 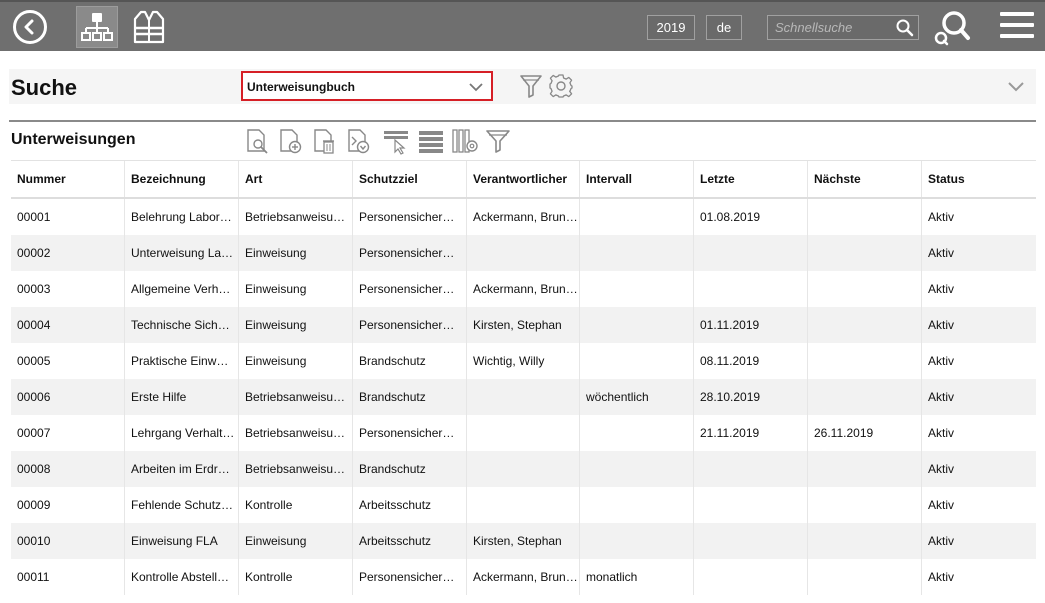 What do you see at coordinates (637, 397) in the screenshot?
I see `table-cell: wöchentlich` at bounding box center [637, 397].